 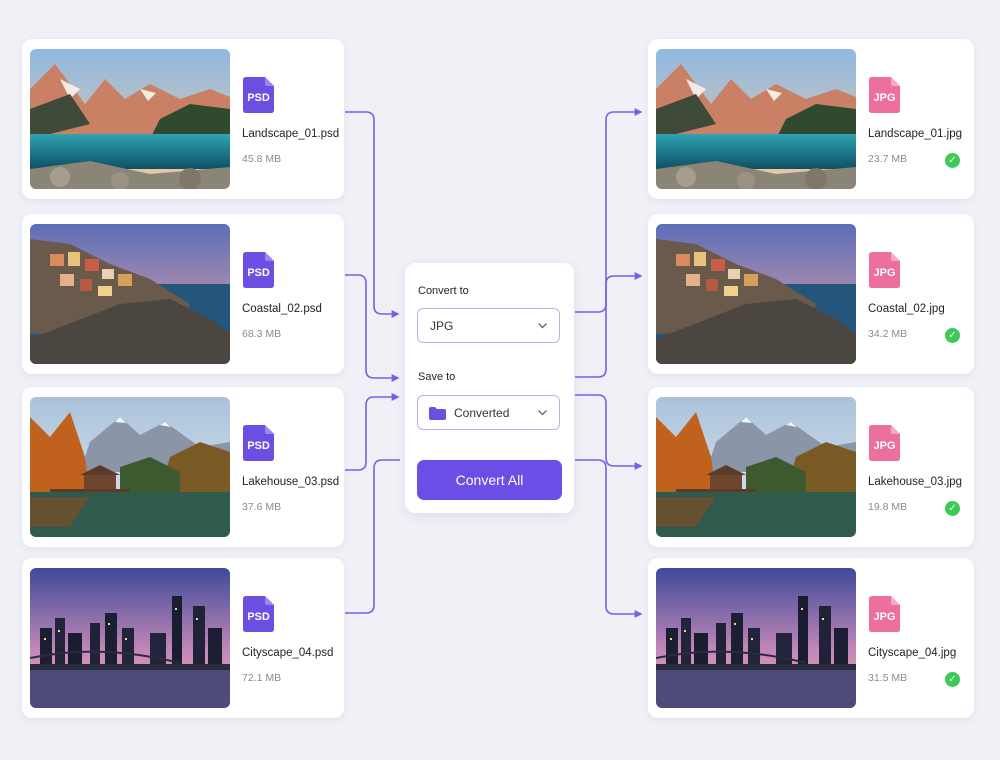 I want to click on source-card-landscape: PSD Landscape_01.psd 45.8 MB, so click(x=183, y=119).